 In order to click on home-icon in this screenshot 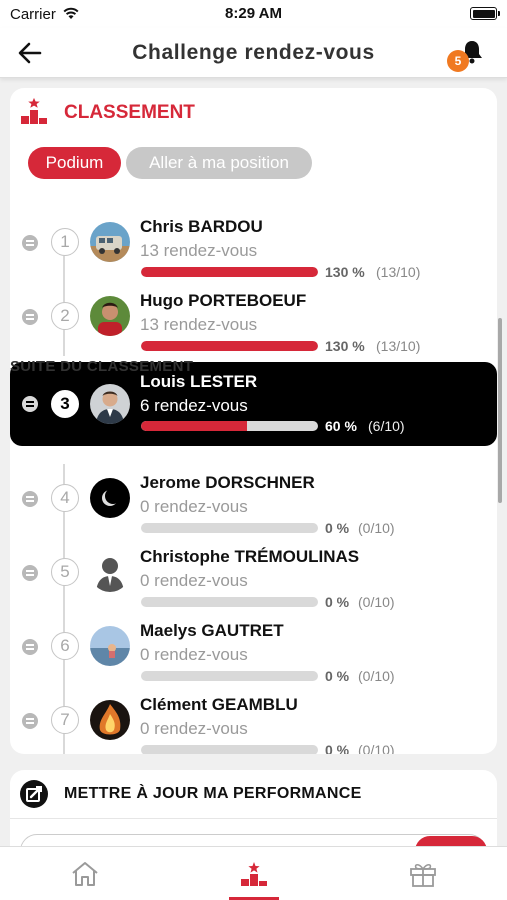, I will do `click(85, 874)`.